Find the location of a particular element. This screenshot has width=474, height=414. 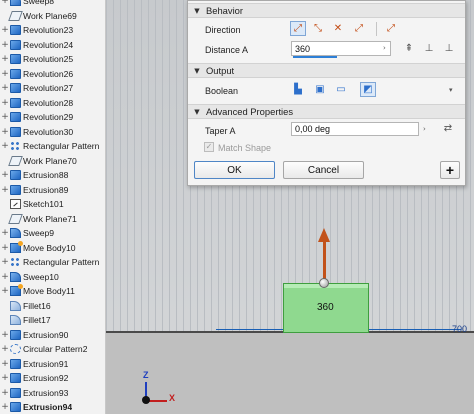

browser-tree-item: + Sweep9 is located at coordinates (52, 233).